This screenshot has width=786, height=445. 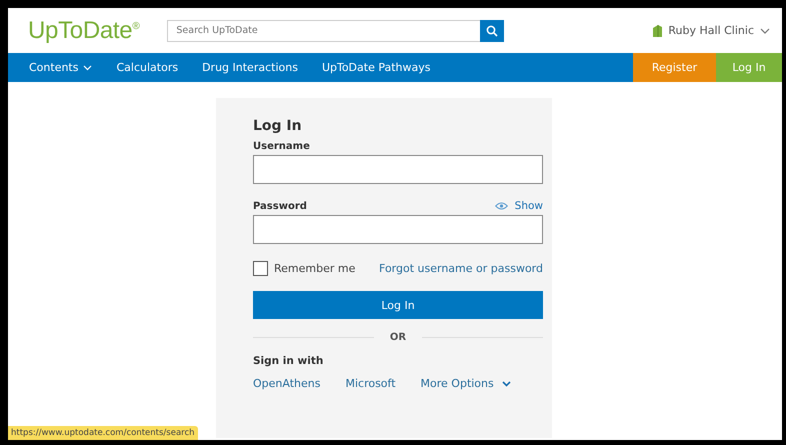 What do you see at coordinates (674, 67) in the screenshot?
I see `register-button: Register` at bounding box center [674, 67].